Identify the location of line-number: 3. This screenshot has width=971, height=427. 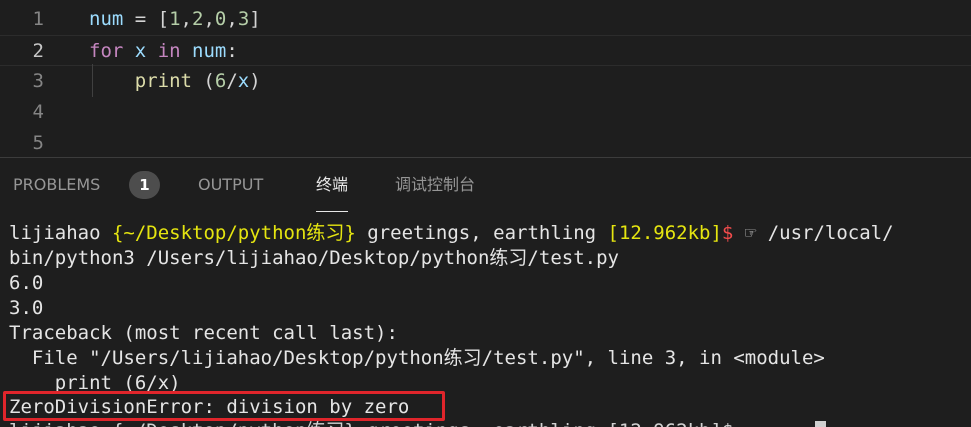
(38, 81).